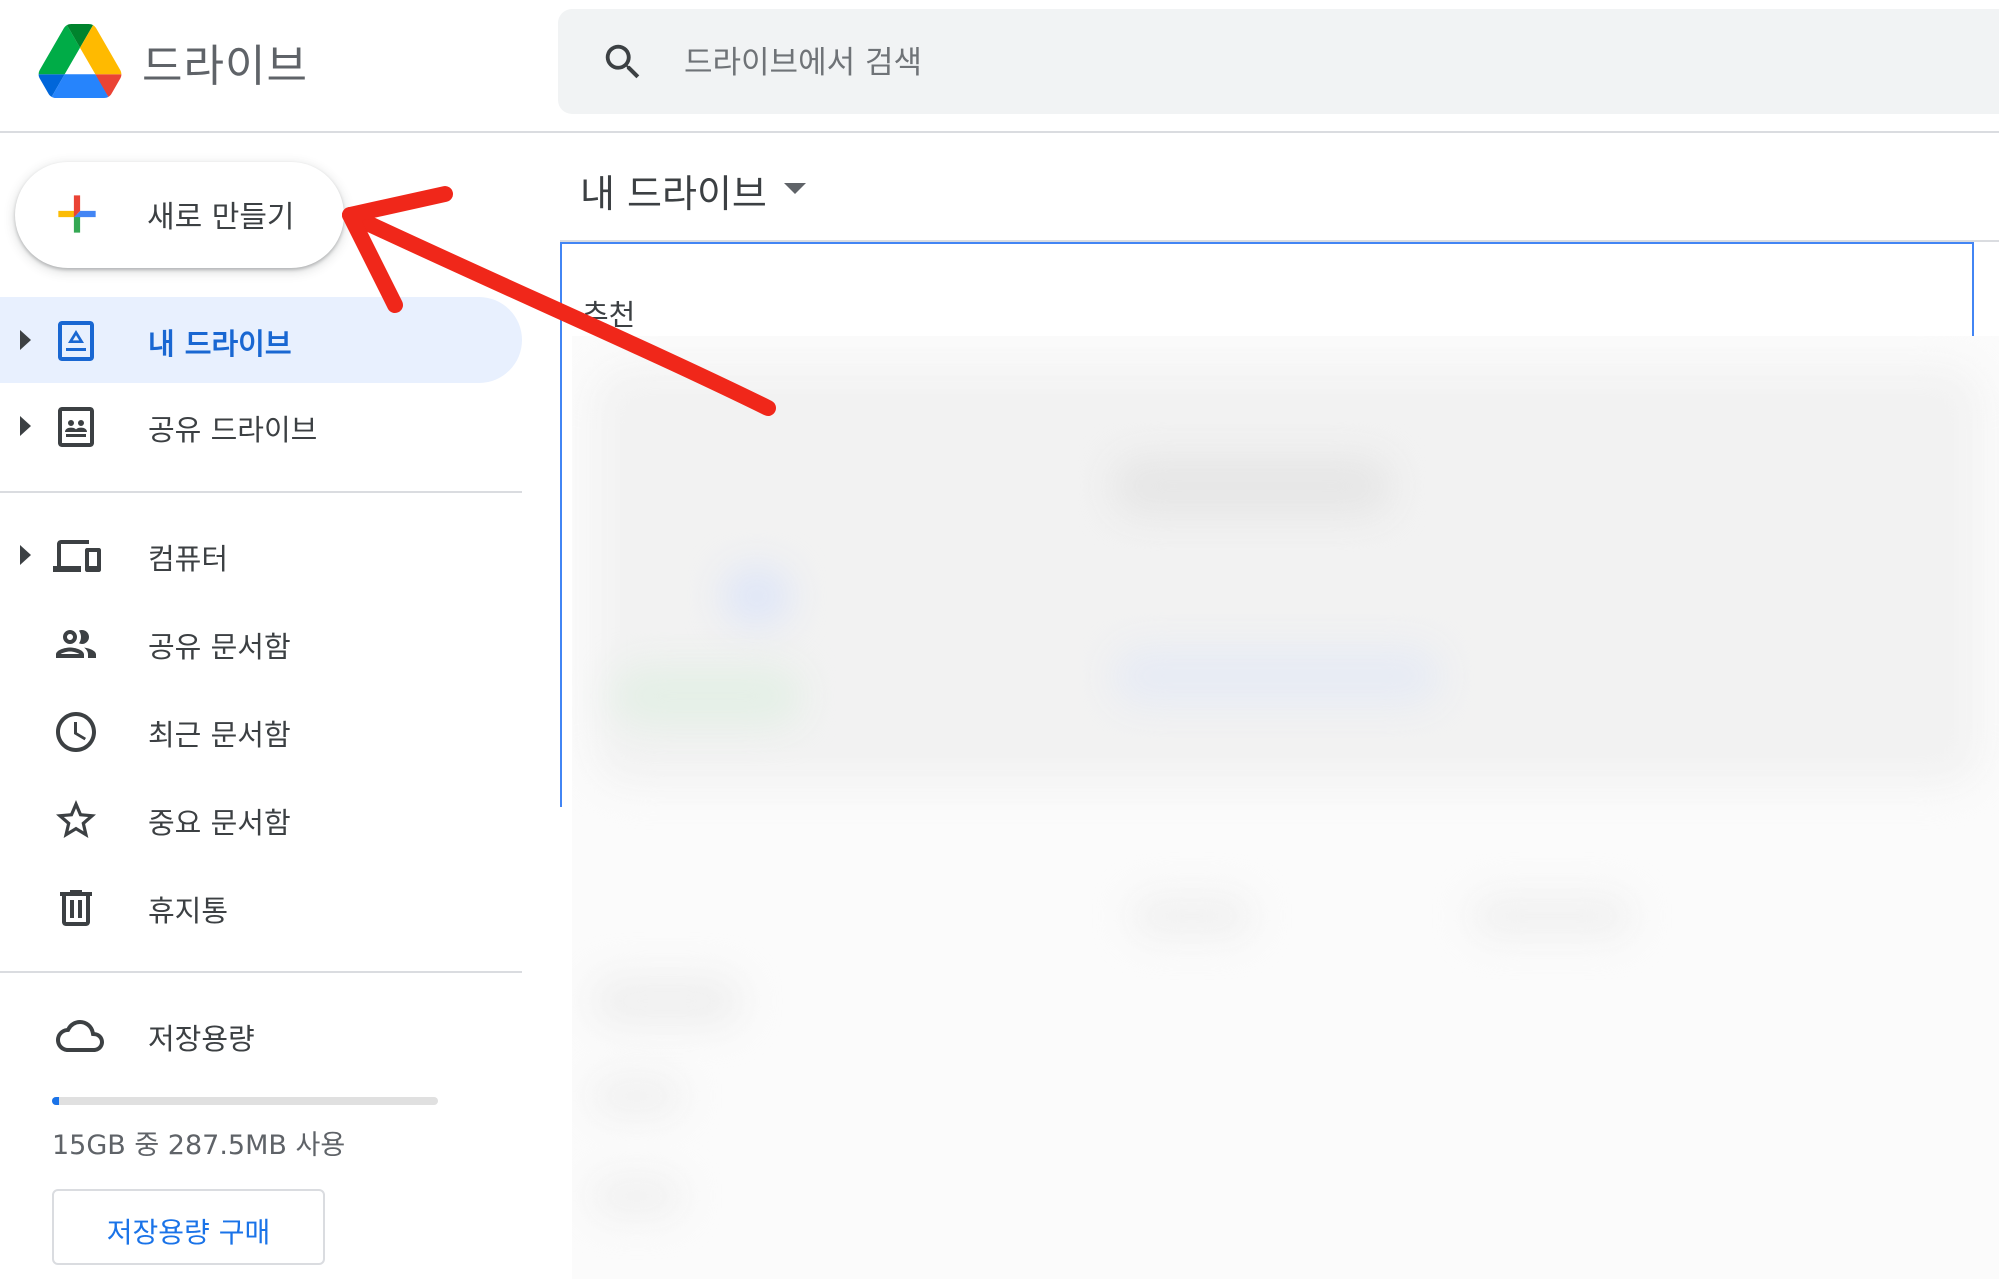 This screenshot has height=1279, width=1999. I want to click on sidebar-item-label: 공유 드라이브, so click(233, 430).